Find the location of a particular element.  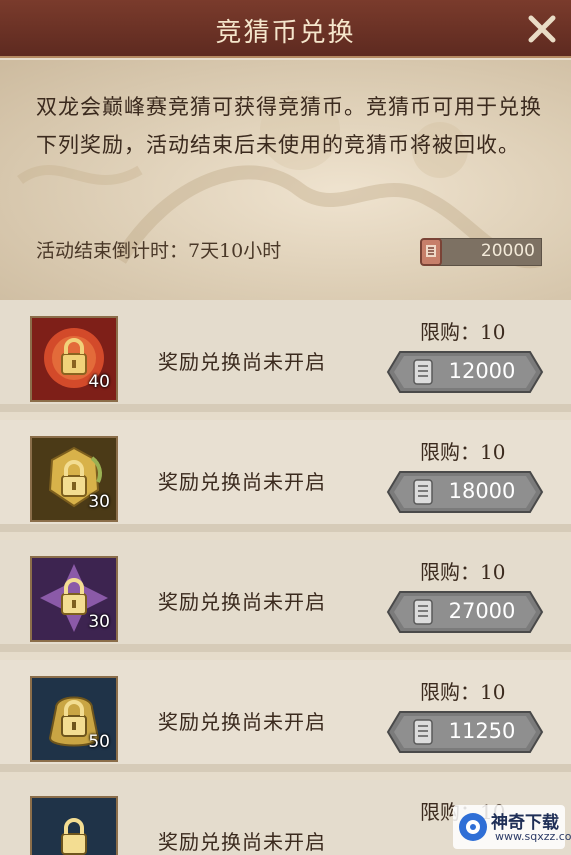

exchange-price-button: 27000 is located at coordinates (465, 612).